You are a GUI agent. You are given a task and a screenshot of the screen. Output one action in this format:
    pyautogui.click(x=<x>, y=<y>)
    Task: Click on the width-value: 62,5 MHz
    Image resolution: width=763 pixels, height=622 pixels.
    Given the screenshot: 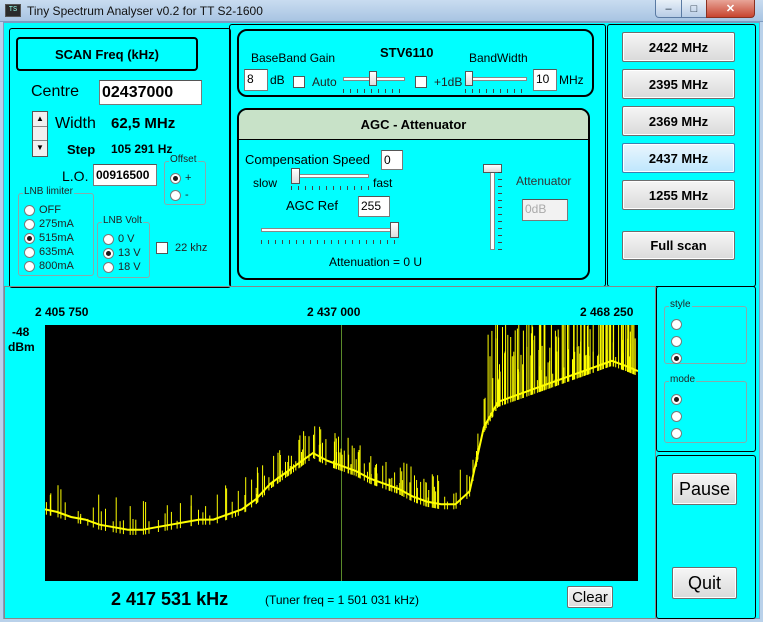 What is the action you would take?
    pyautogui.click(x=143, y=123)
    